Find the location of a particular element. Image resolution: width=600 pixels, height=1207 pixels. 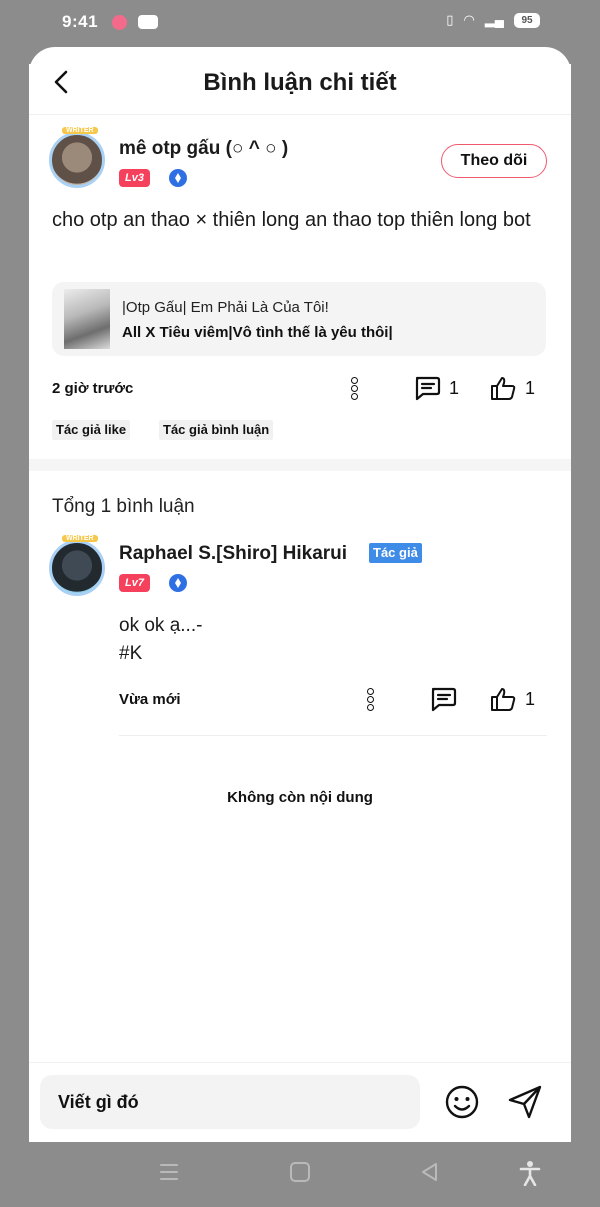

accessibility-icon is located at coordinates (530, 1173).